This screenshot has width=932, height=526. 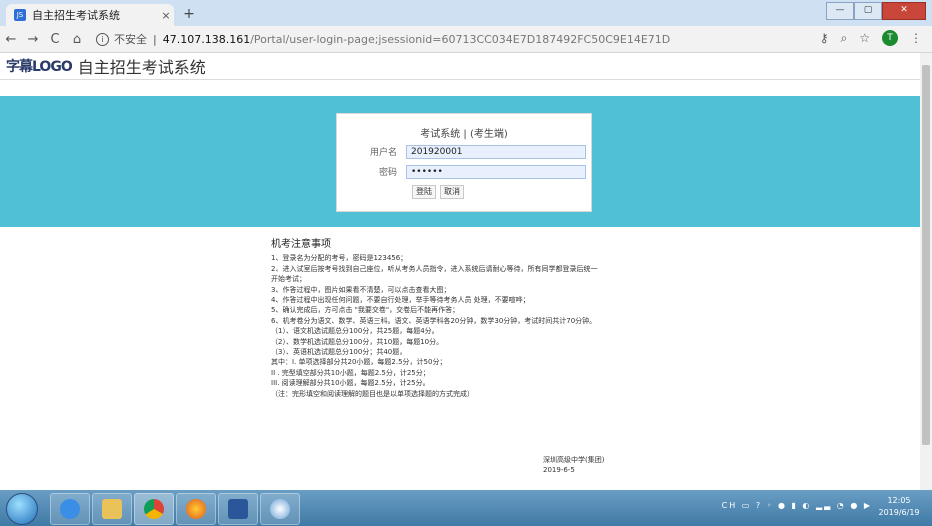 I want to click on start-button, so click(x=22, y=509).